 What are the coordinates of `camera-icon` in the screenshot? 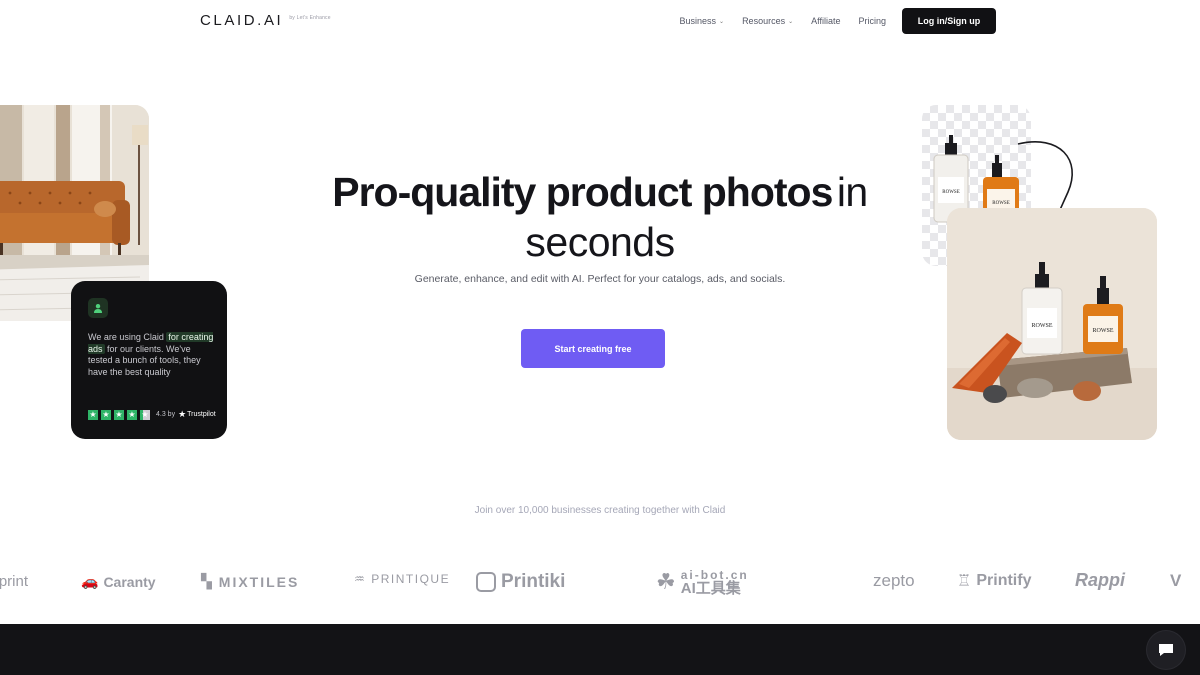 It's located at (486, 582).